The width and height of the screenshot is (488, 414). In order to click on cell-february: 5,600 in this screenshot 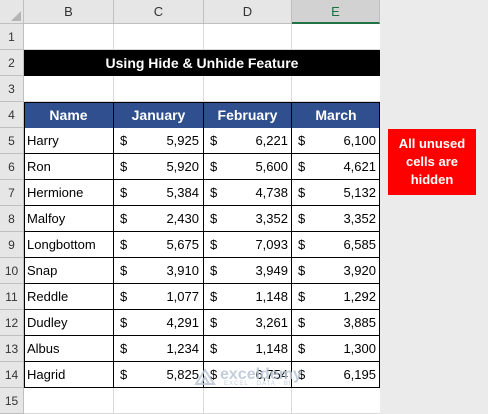, I will do `click(256, 167)`.